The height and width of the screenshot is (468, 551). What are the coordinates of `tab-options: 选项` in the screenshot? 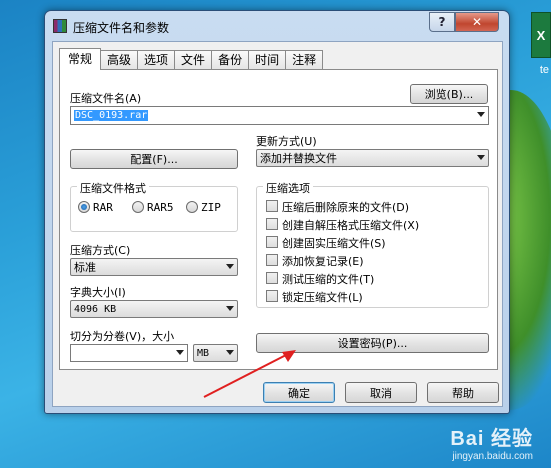 It's located at (156, 60).